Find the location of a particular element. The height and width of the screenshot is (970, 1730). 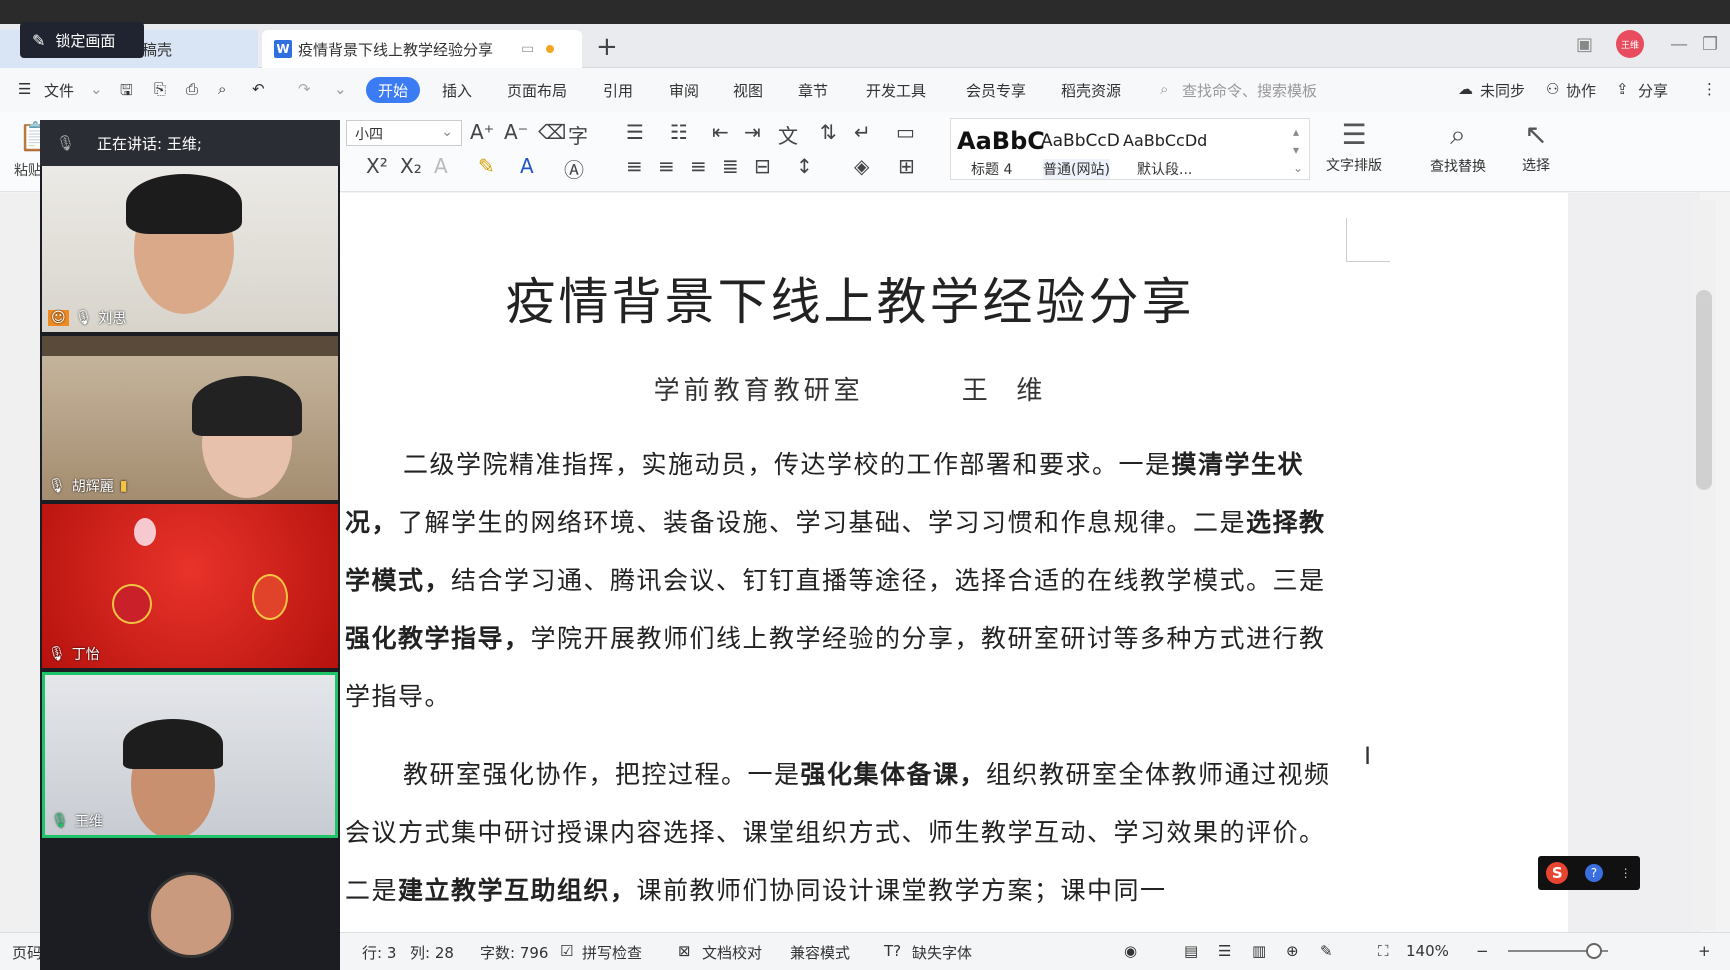

save-icon: 🖫 is located at coordinates (126, 92).